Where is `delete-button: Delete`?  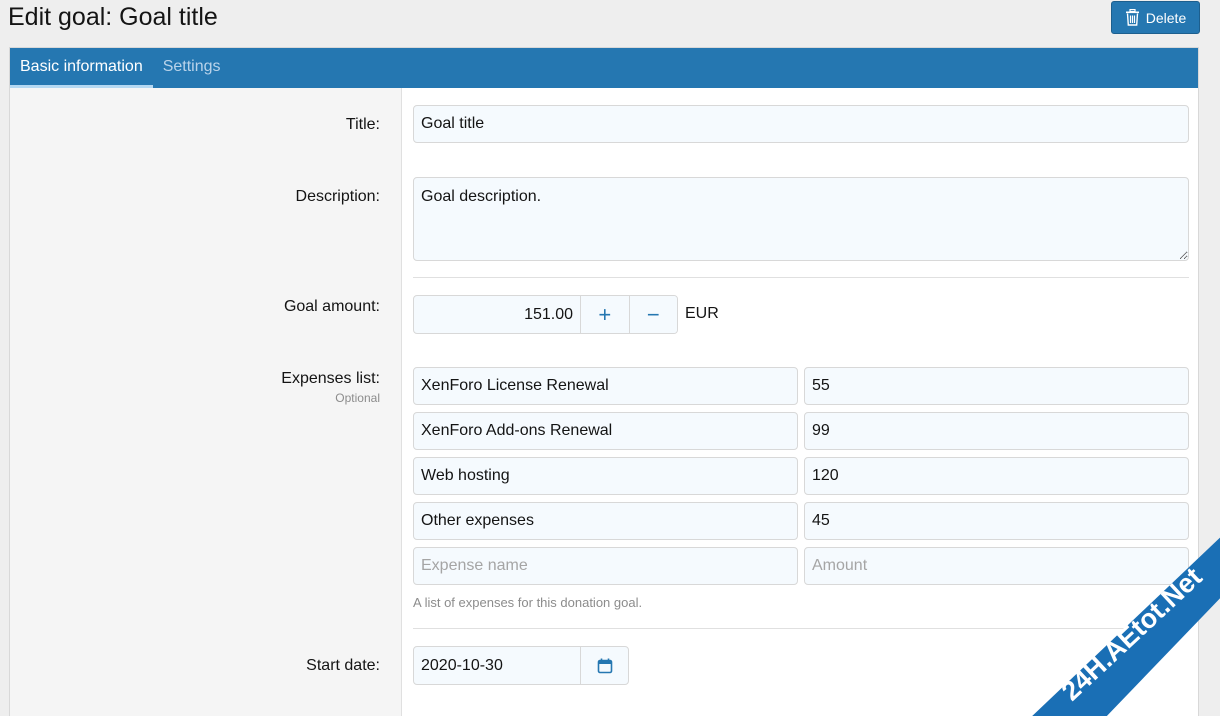
delete-button: Delete is located at coordinates (1155, 17).